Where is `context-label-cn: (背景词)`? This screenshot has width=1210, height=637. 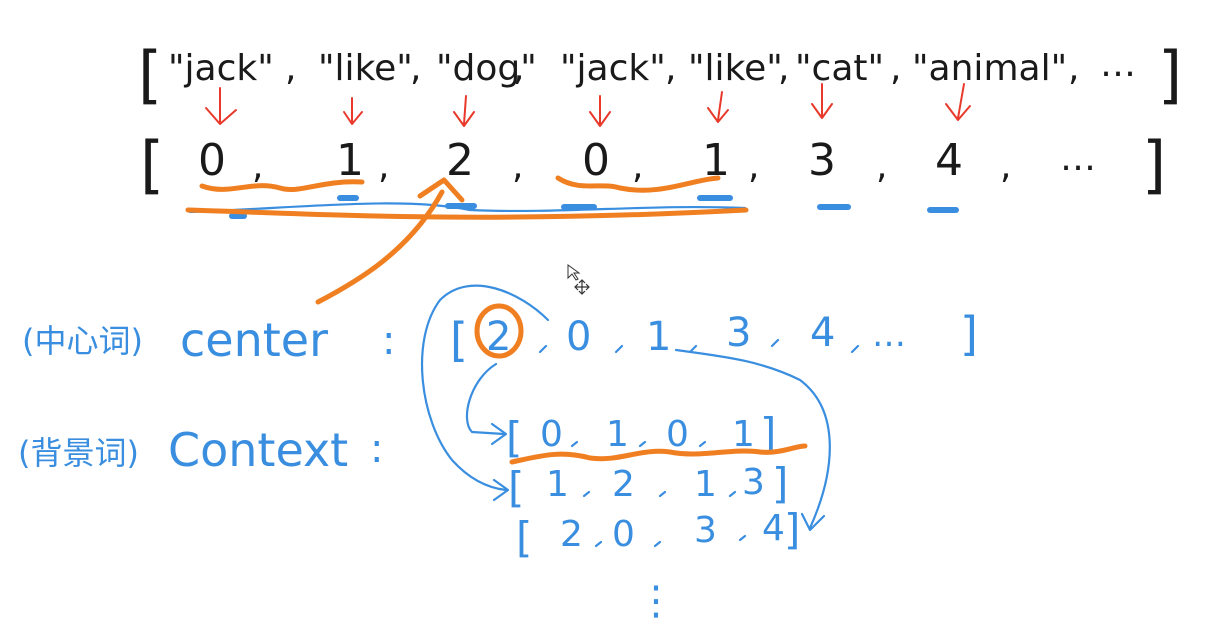 context-label-cn: (背景词) is located at coordinates (78, 453).